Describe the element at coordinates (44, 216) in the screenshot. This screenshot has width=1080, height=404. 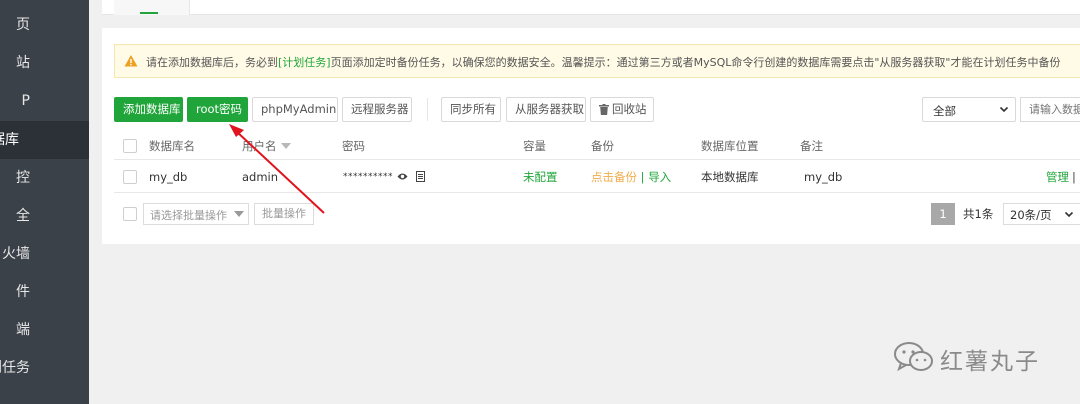
I see `sidebar-item-security: 全` at that location.